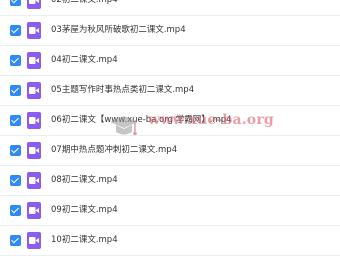 The image size is (340, 256). I want to click on file-name: 08初二课文.mp4, so click(84, 180).